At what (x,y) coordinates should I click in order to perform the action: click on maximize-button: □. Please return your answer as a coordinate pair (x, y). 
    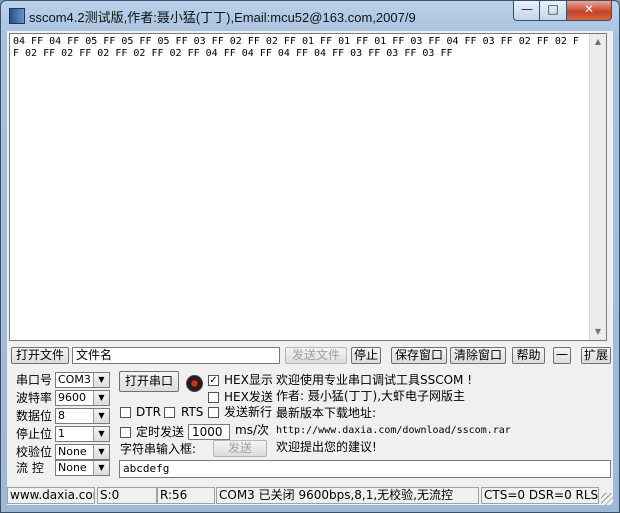
    Looking at the image, I should click on (553, 11).